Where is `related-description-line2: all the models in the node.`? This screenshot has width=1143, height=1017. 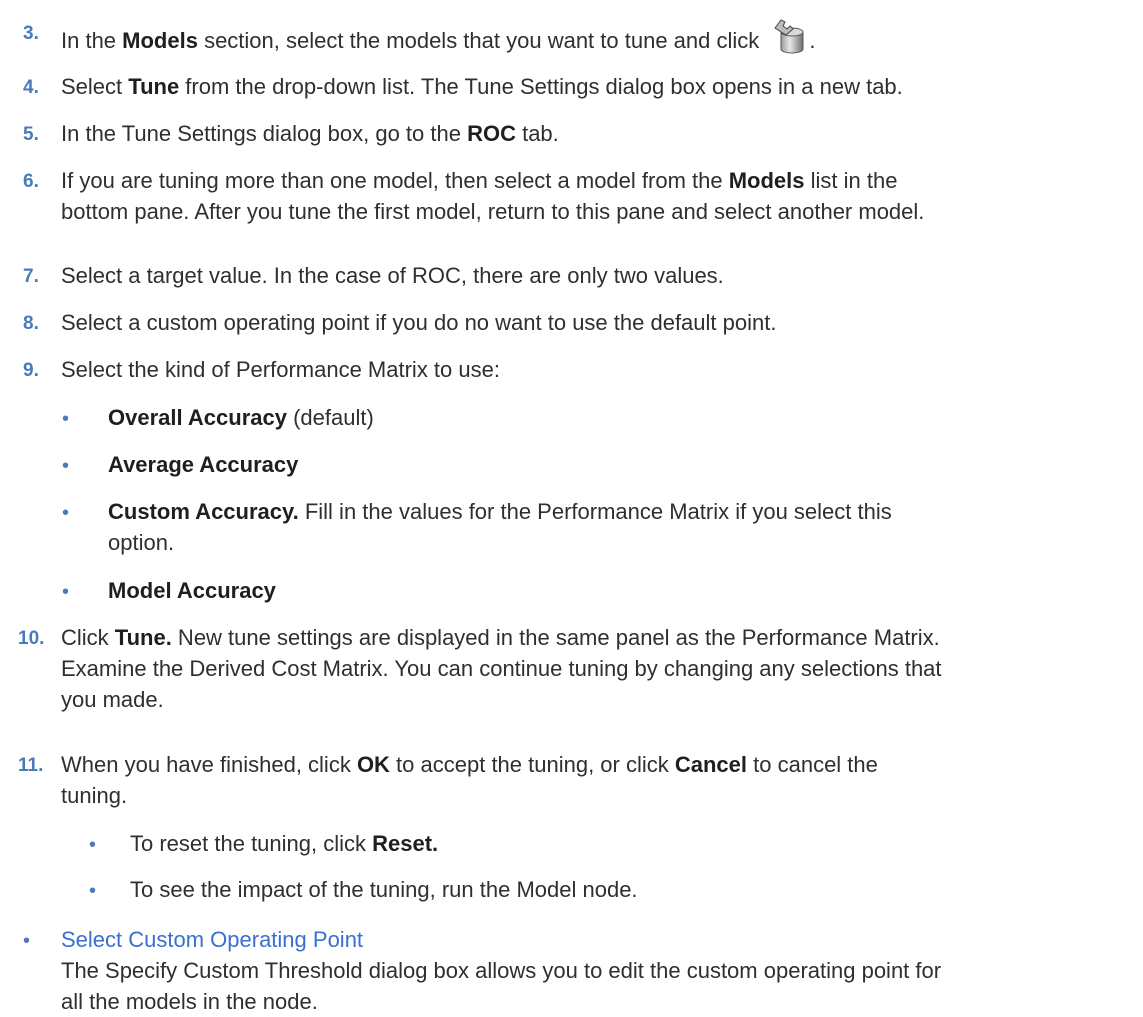
related-description-line2: all the models in the node. is located at coordinates (189, 1001).